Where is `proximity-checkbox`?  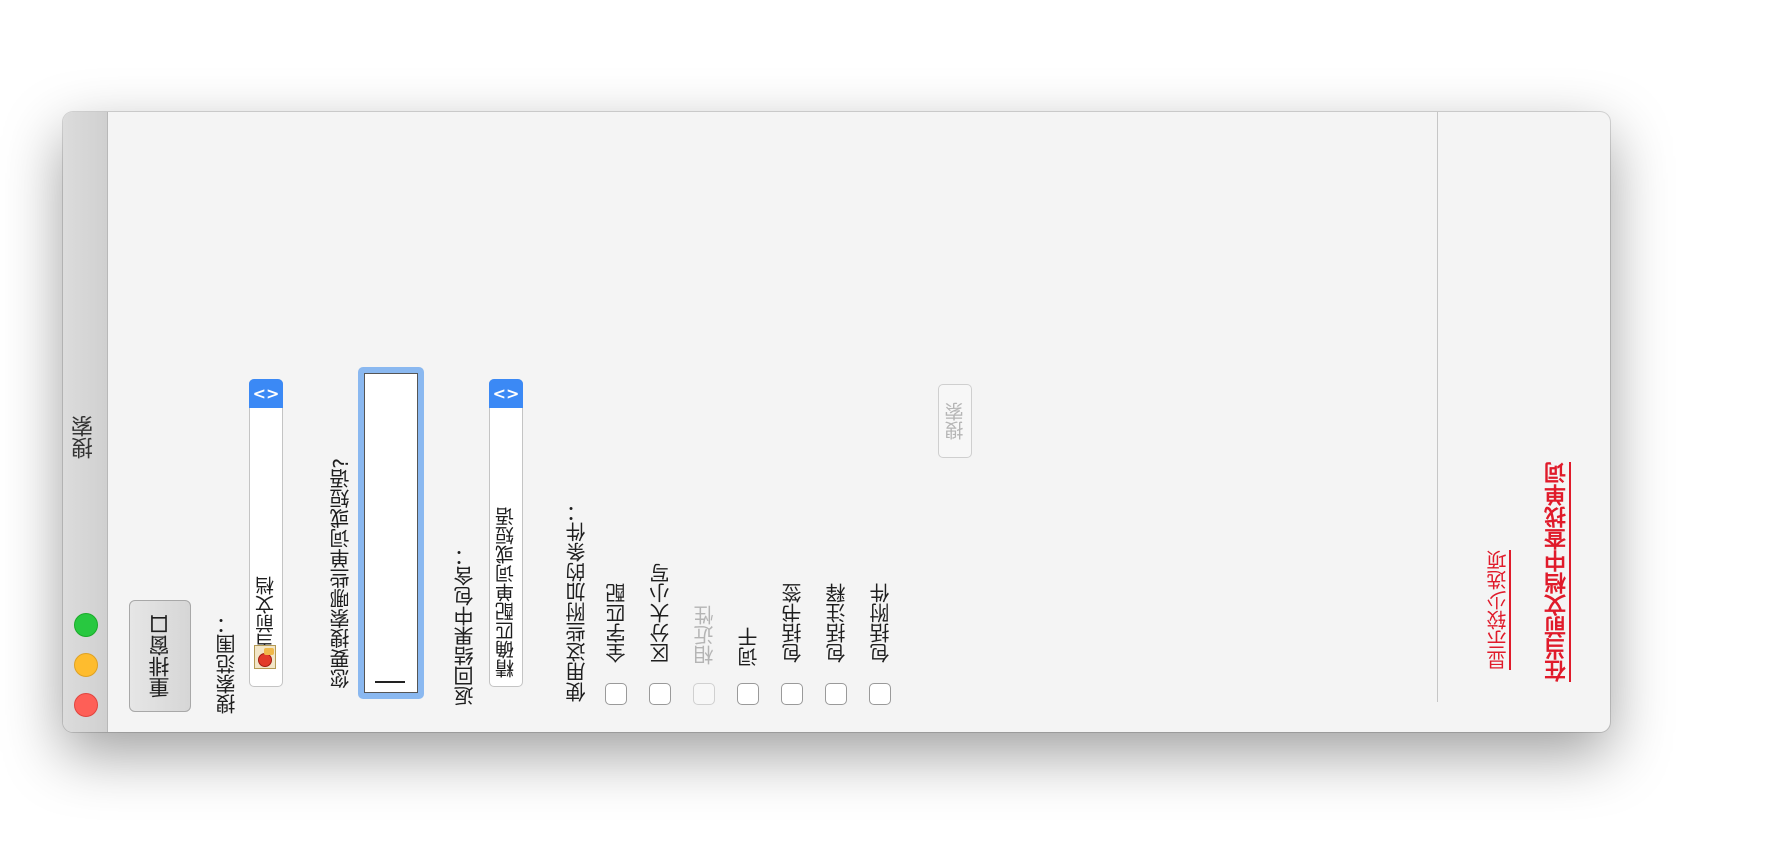 proximity-checkbox is located at coordinates (704, 694).